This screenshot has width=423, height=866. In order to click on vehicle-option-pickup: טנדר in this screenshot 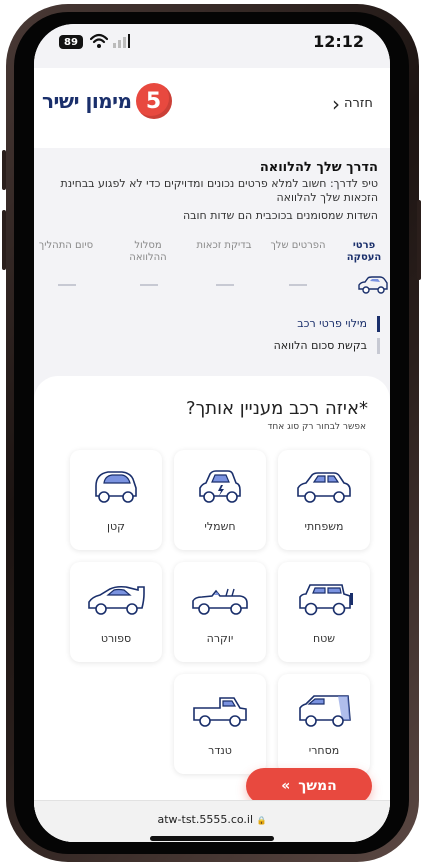, I will do `click(220, 724)`.